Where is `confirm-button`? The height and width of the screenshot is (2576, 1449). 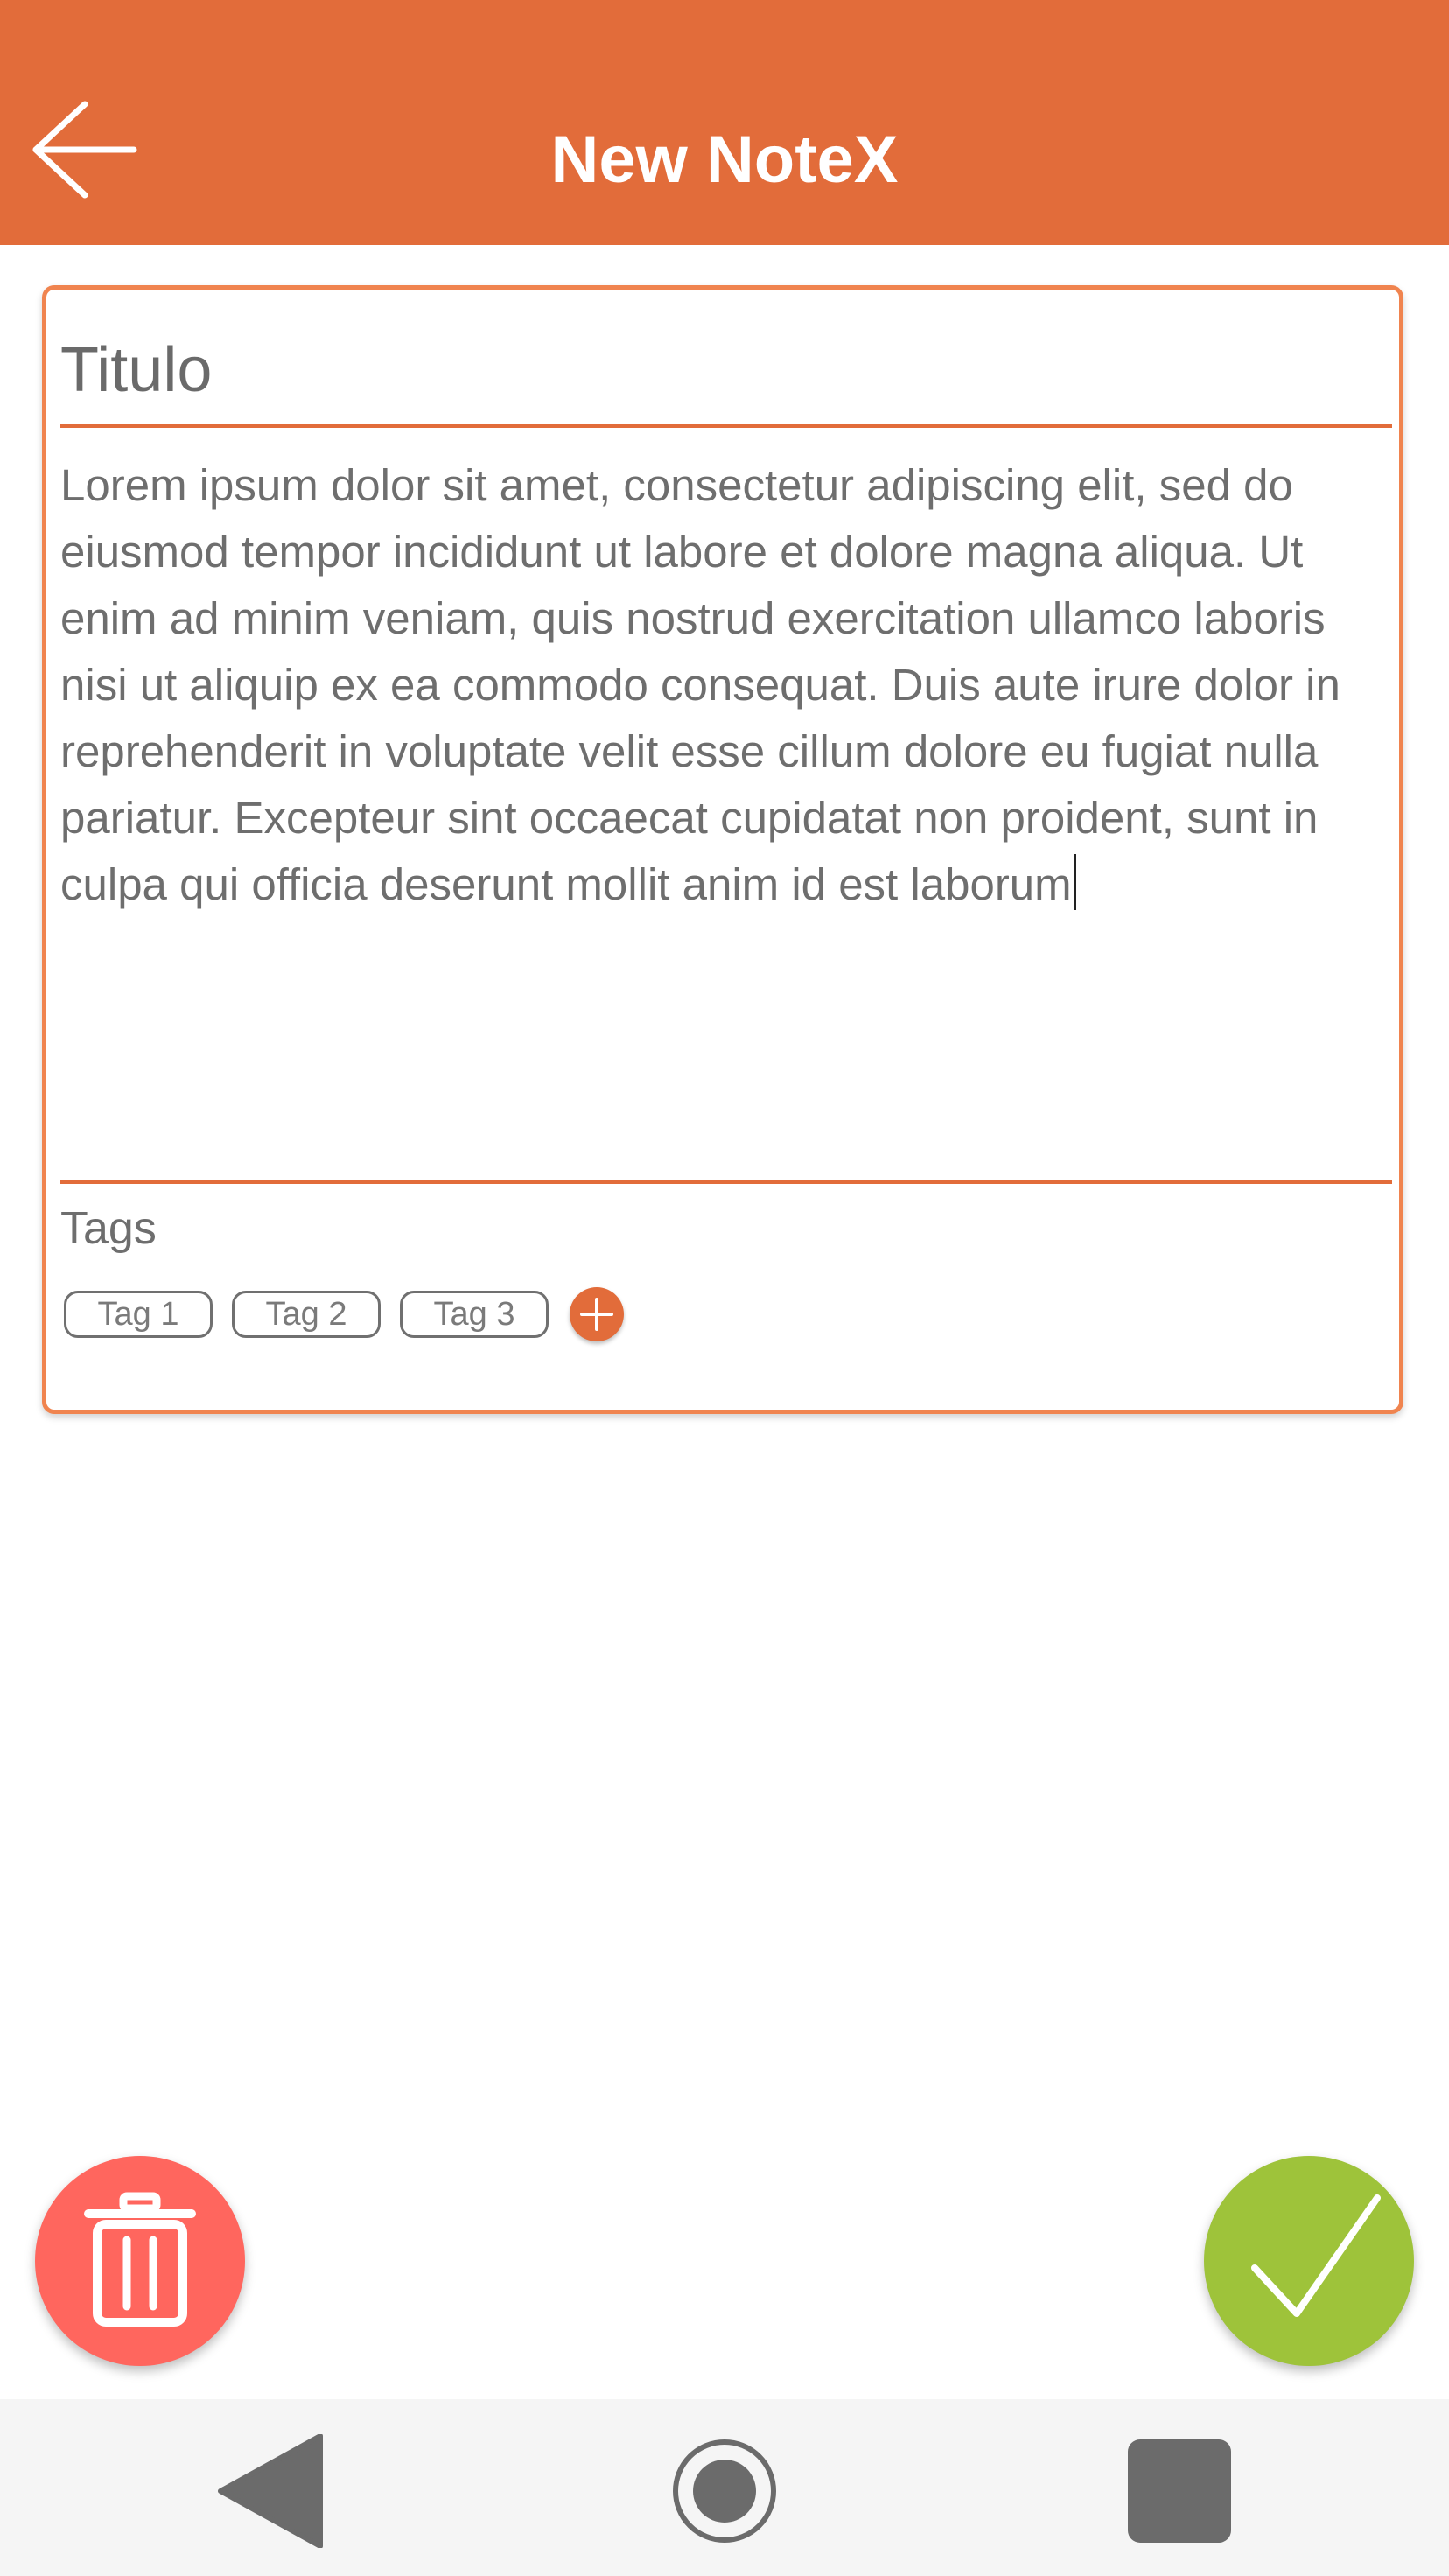 confirm-button is located at coordinates (1309, 2261).